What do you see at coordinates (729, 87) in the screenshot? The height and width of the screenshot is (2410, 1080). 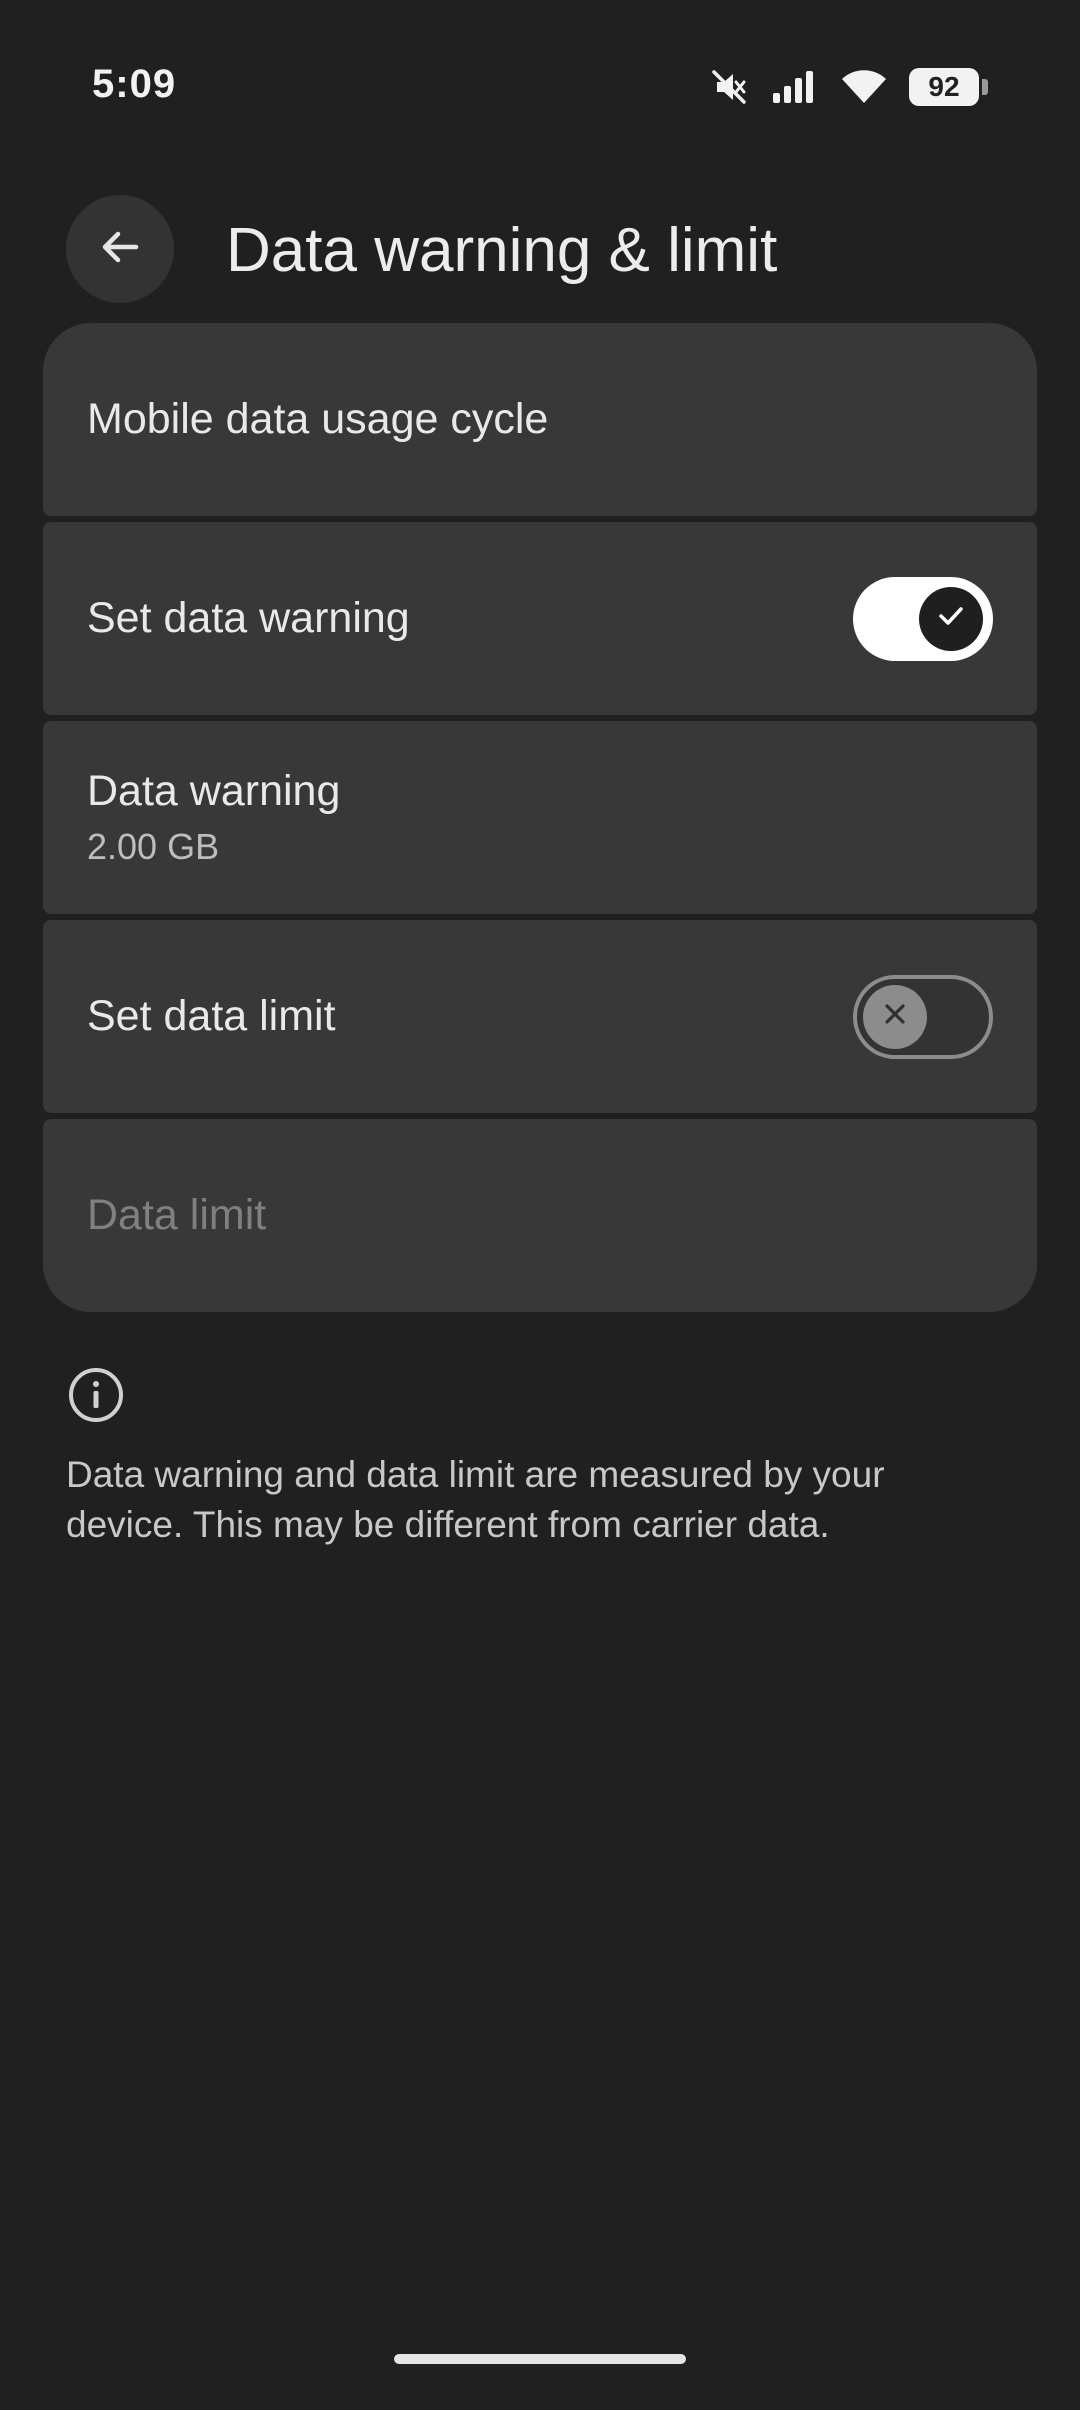 I see `mute-icon` at bounding box center [729, 87].